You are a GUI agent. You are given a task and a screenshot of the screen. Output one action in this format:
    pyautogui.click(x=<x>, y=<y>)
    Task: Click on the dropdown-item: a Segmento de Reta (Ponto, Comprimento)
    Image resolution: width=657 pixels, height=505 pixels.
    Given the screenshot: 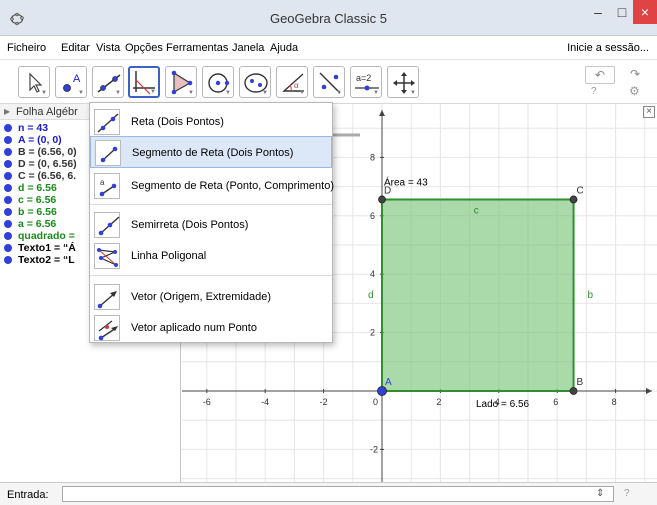 What is the action you would take?
    pyautogui.click(x=212, y=186)
    